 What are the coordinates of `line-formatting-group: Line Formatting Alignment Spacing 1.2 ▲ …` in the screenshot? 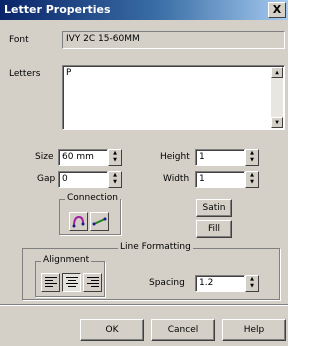 It's located at (151, 271).